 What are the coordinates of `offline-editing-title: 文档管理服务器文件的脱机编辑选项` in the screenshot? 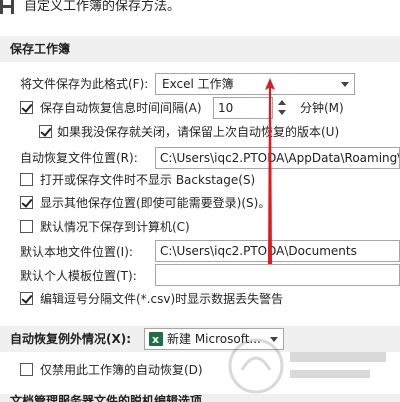 It's located at (106, 398).